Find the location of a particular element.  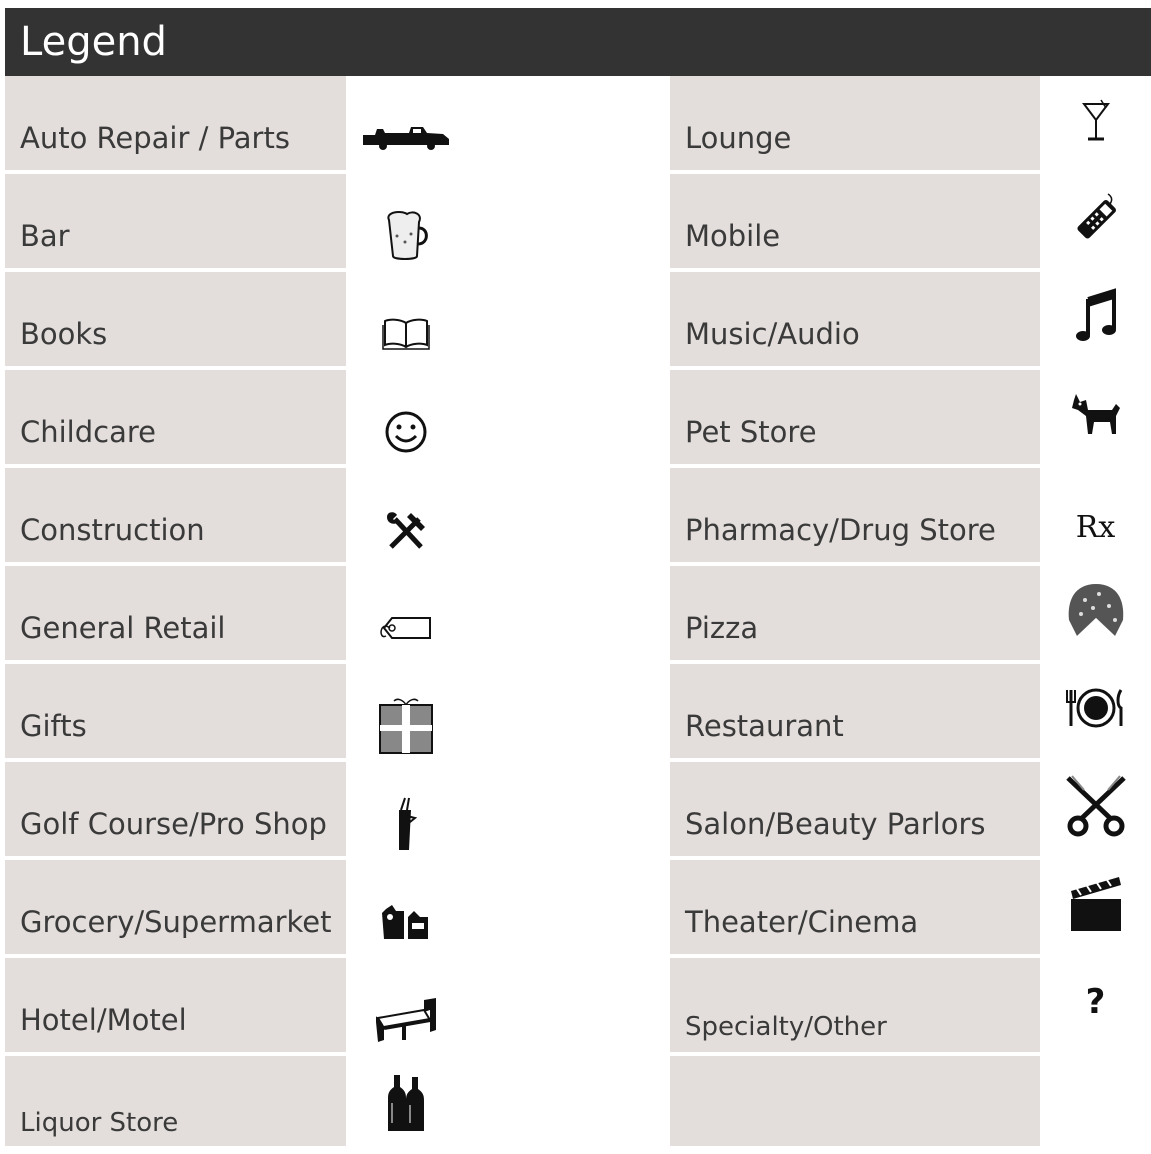

legend-row: Grocery/Supermarket Theater/Cinema is located at coordinates (575, 909).